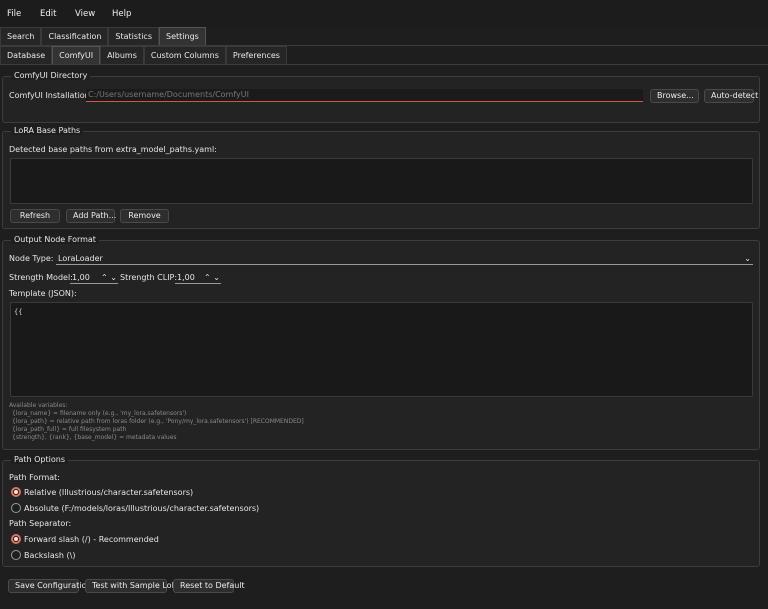 The height and width of the screenshot is (609, 768). I want to click on template-label: Template (JSON):, so click(43, 293).